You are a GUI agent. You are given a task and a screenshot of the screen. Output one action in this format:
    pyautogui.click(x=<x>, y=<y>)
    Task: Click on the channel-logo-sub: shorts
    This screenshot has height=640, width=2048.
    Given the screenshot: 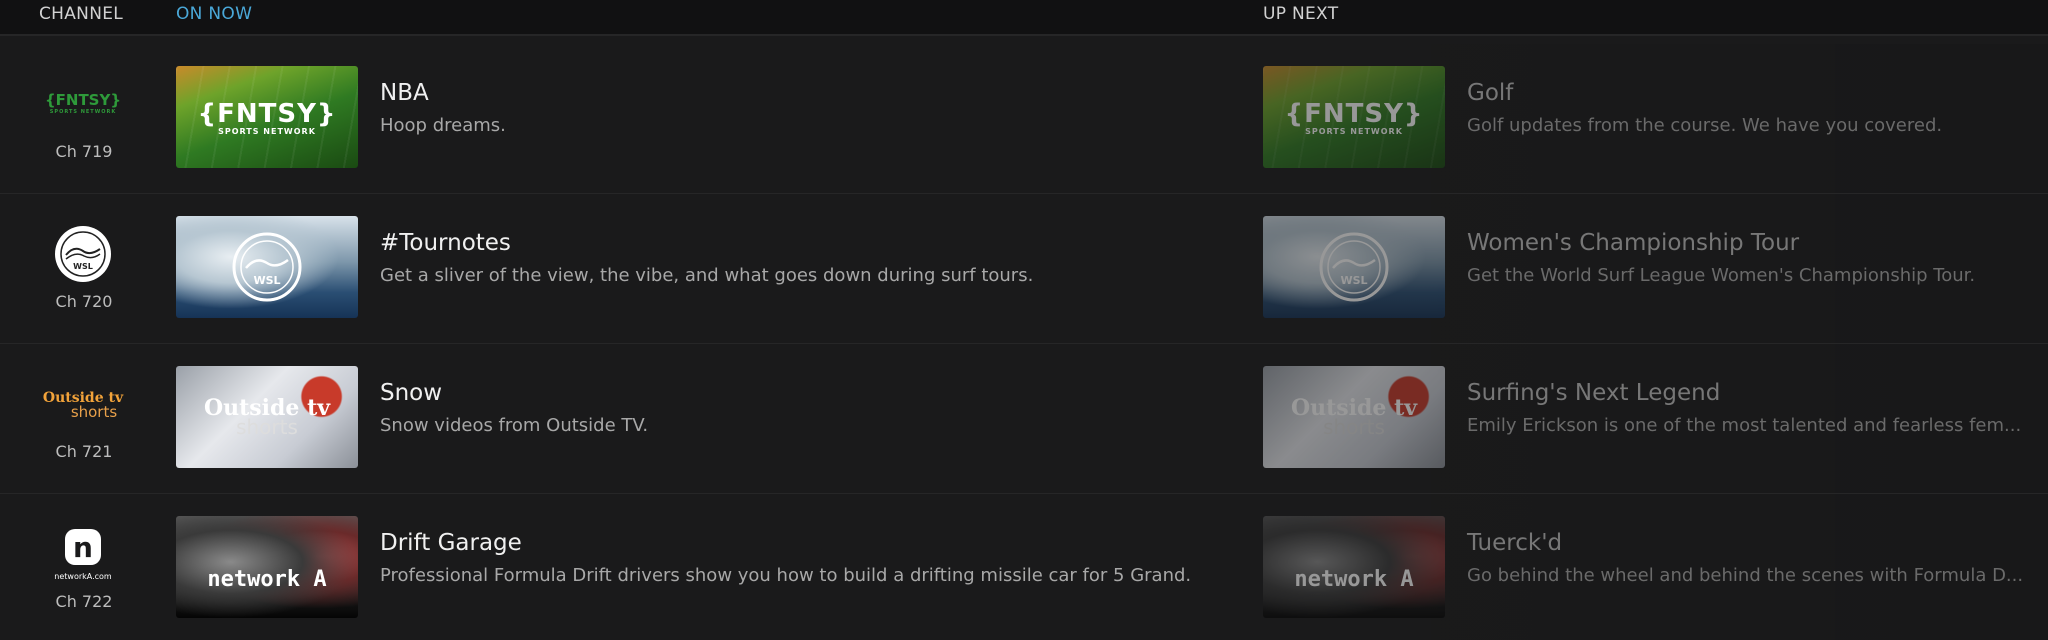 What is the action you would take?
    pyautogui.click(x=94, y=411)
    